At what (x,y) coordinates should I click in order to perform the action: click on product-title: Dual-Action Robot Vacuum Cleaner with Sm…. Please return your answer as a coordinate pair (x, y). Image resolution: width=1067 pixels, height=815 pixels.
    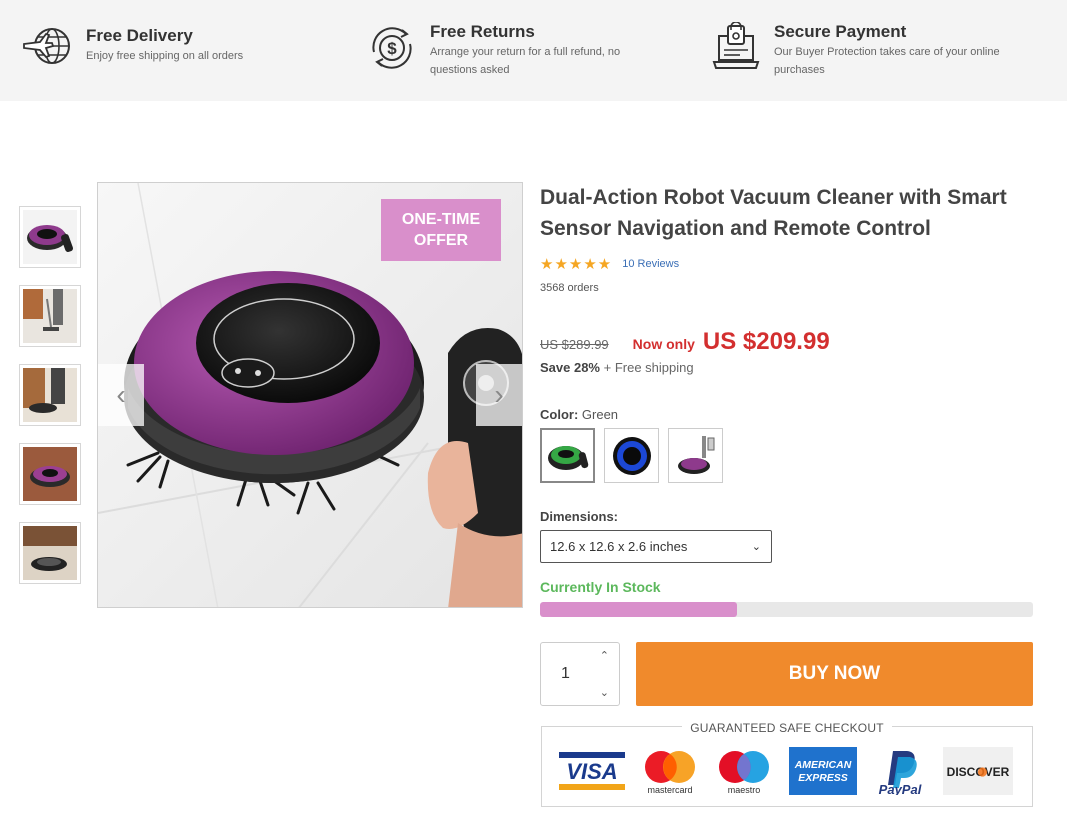
    Looking at the image, I should click on (773, 213).